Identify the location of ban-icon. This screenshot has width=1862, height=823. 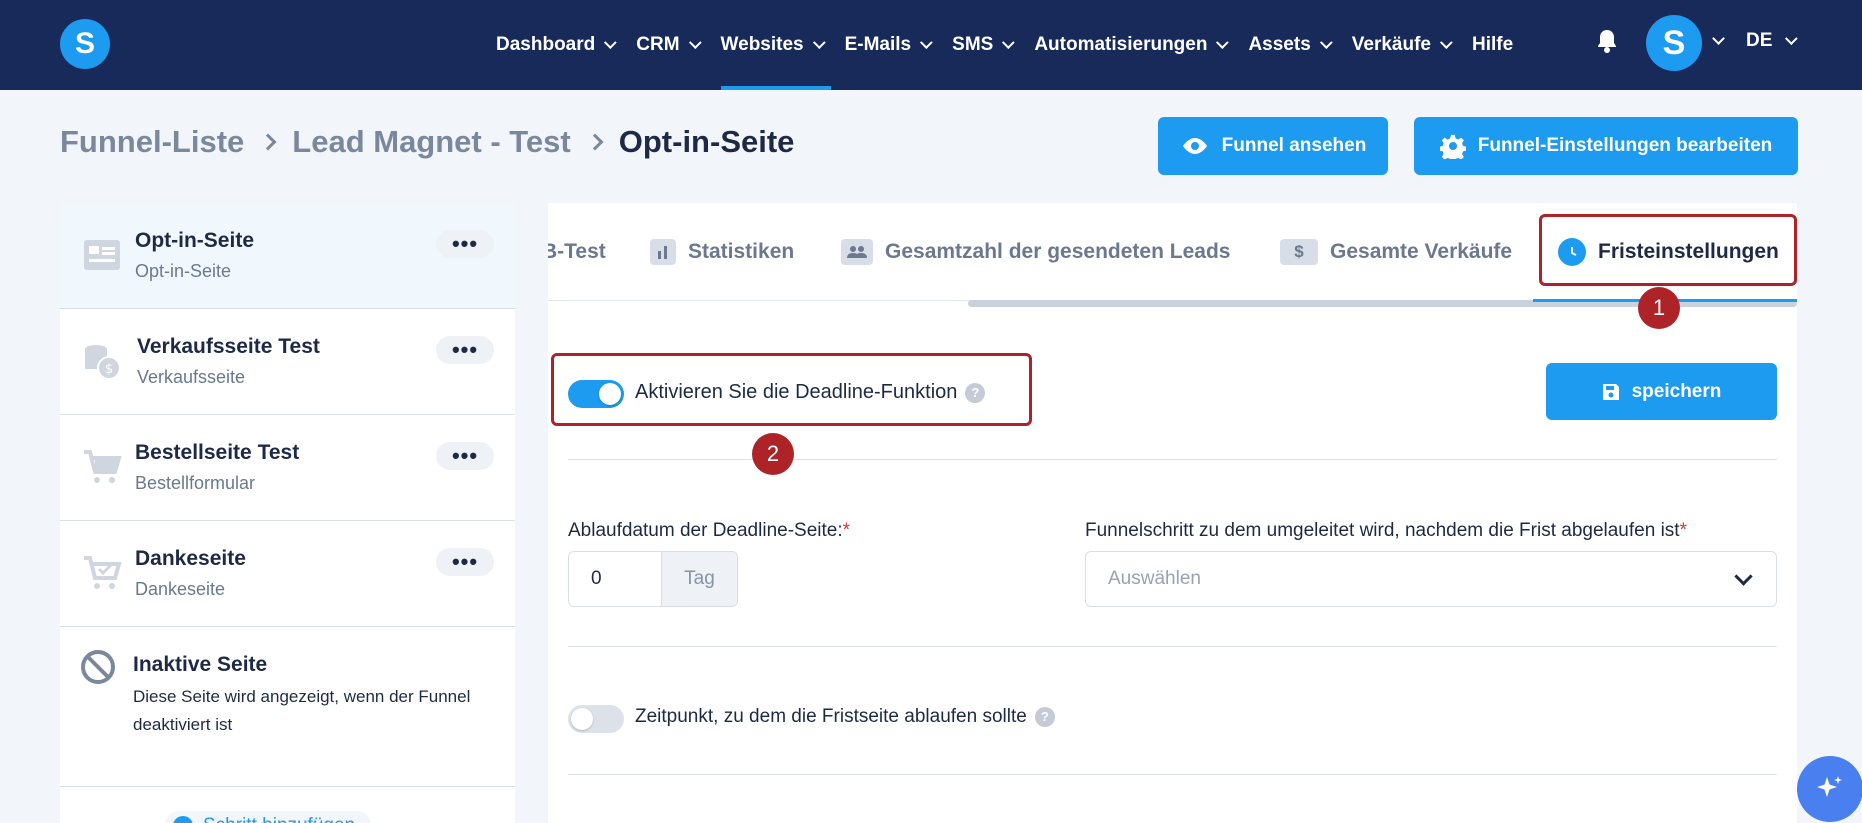
(98, 667).